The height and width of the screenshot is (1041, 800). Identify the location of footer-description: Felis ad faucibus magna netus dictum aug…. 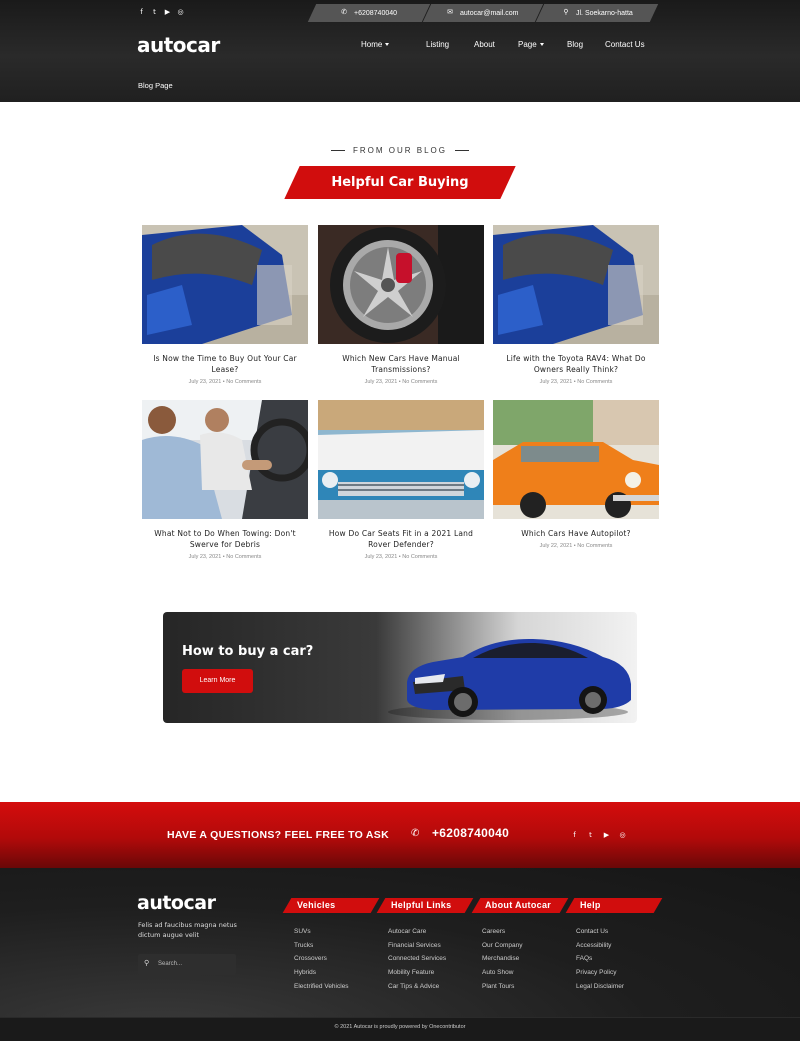
(187, 930).